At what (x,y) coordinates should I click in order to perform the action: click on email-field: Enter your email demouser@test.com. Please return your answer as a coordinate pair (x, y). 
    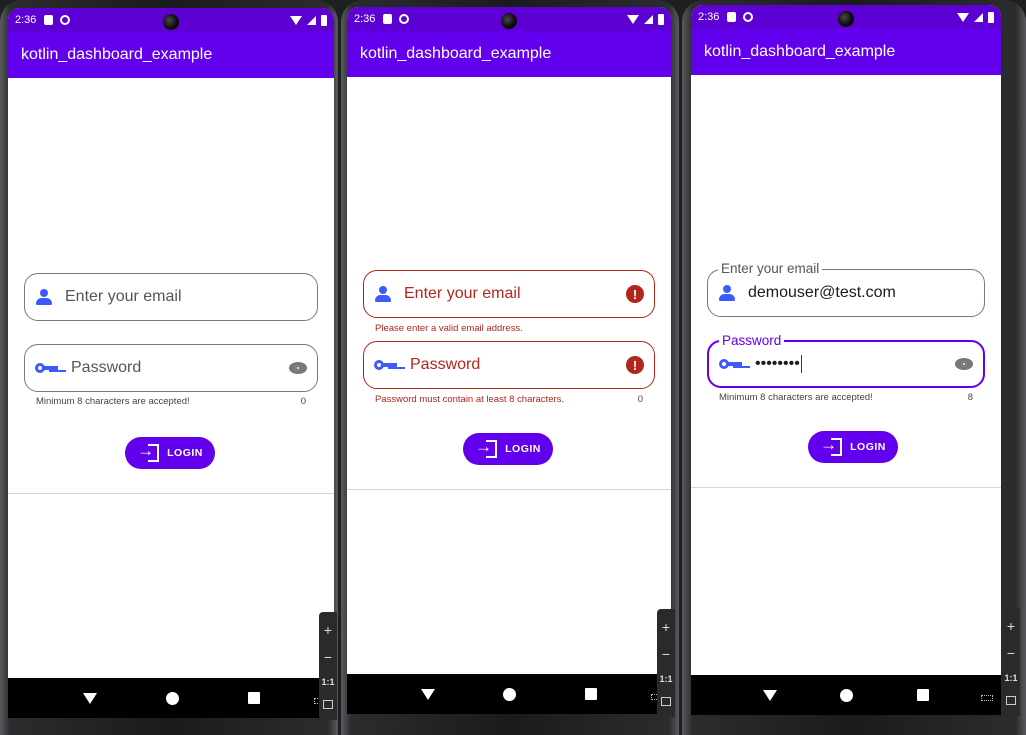
    Looking at the image, I should click on (846, 289).